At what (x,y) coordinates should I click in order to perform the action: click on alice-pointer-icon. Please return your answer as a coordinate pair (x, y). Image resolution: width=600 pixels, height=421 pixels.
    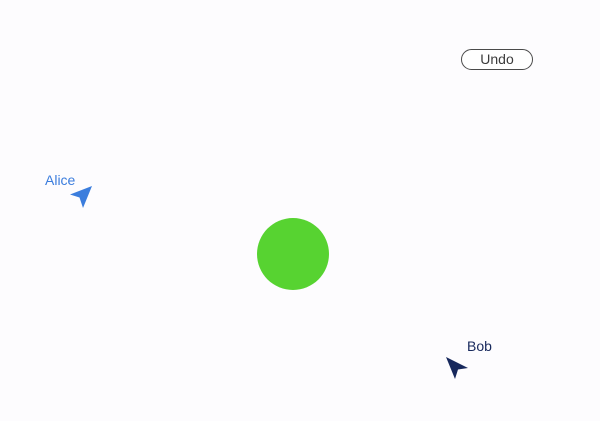
    Looking at the image, I should click on (81, 197).